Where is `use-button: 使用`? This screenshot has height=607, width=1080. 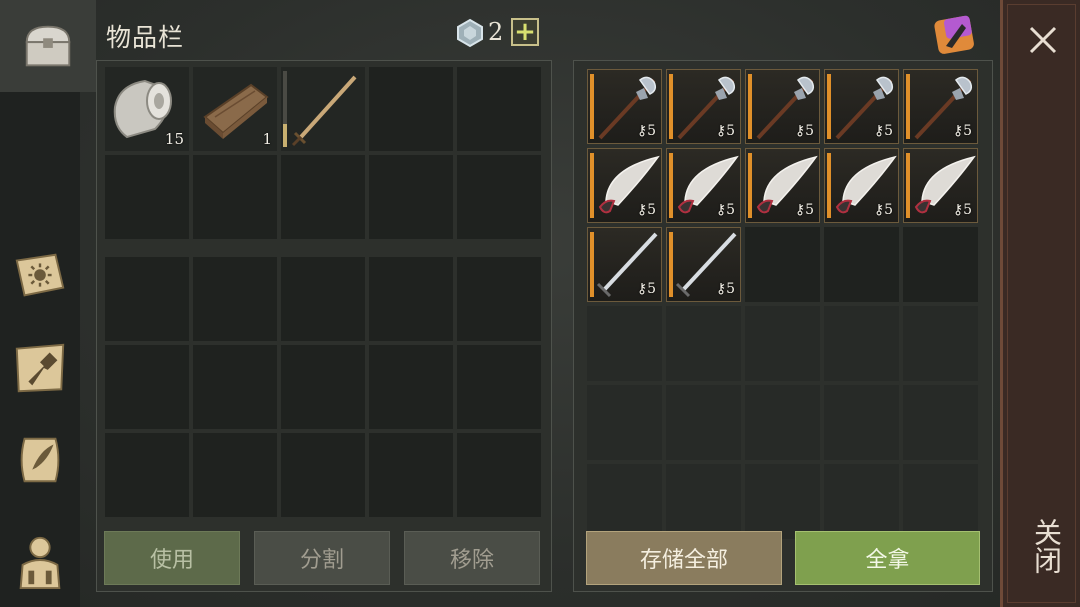 use-button: 使用 is located at coordinates (172, 558).